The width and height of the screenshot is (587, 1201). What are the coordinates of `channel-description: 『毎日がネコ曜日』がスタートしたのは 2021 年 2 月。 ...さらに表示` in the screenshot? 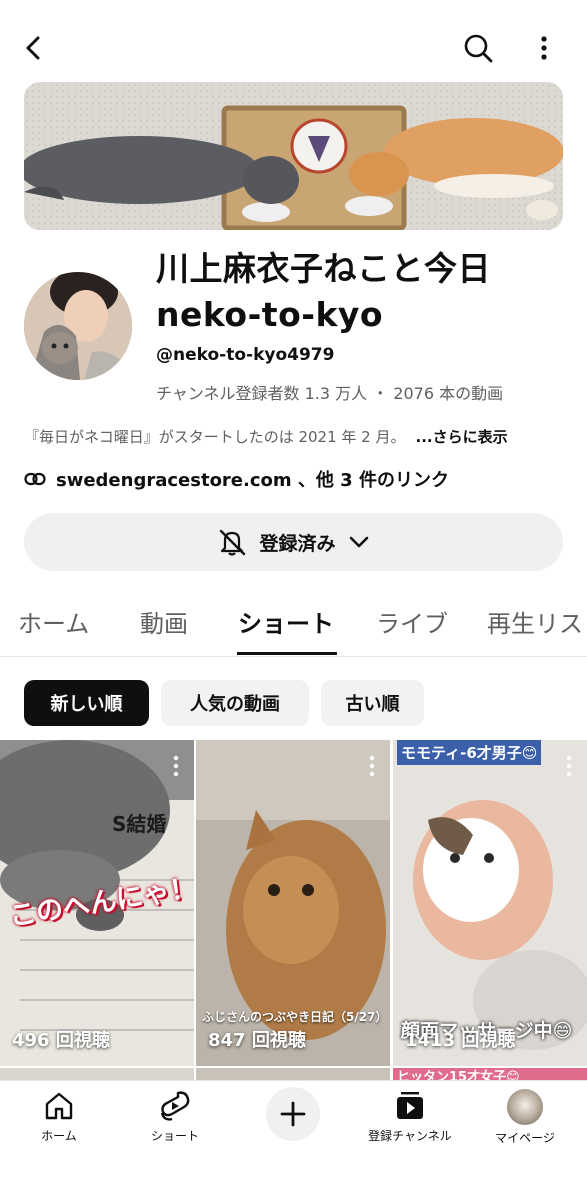 It's located at (266, 436).